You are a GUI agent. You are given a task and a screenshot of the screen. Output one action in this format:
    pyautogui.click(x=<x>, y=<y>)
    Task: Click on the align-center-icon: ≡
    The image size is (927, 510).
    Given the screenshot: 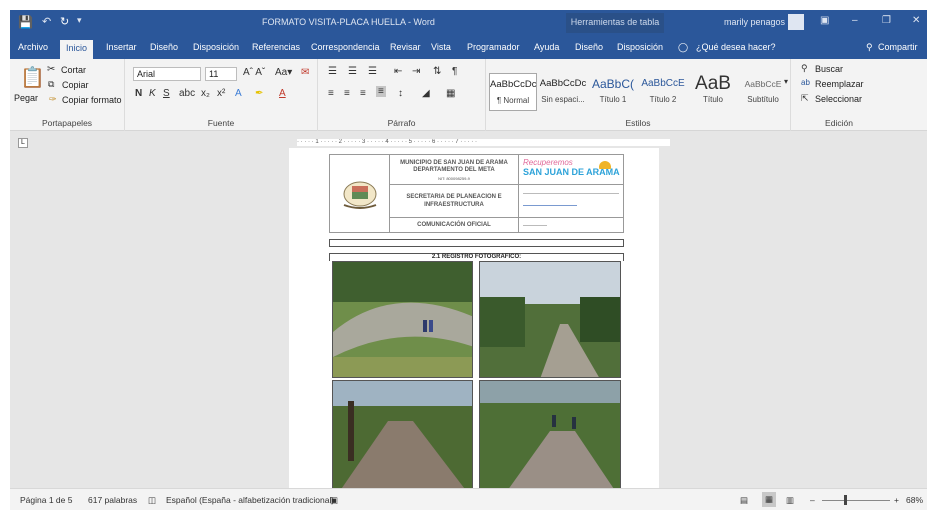 What is the action you would take?
    pyautogui.click(x=347, y=93)
    